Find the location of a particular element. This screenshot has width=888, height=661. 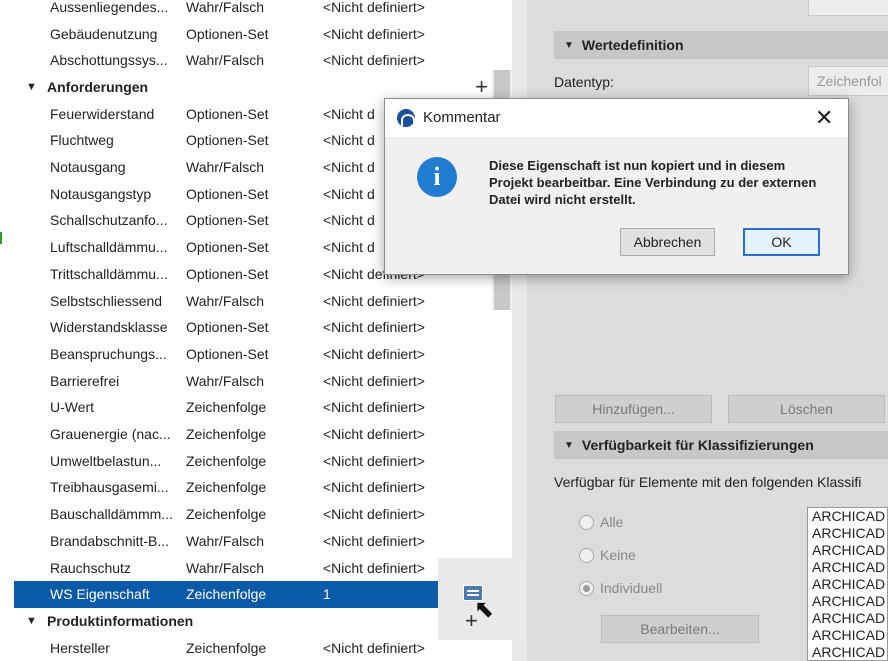

section-title: Wertedefinition is located at coordinates (632, 45).